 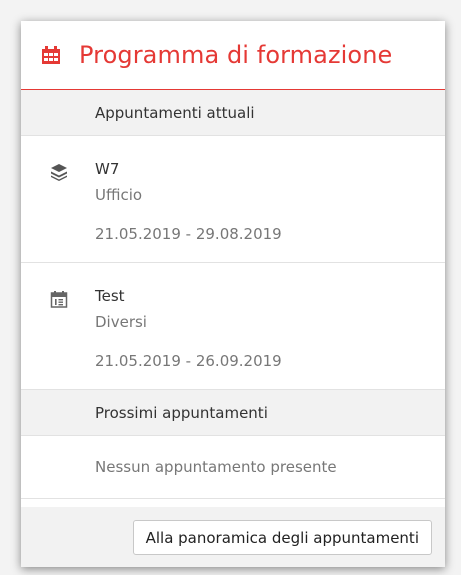 I want to click on appointment-dates: 21.05.2019 - 26.09.2019, so click(x=188, y=361).